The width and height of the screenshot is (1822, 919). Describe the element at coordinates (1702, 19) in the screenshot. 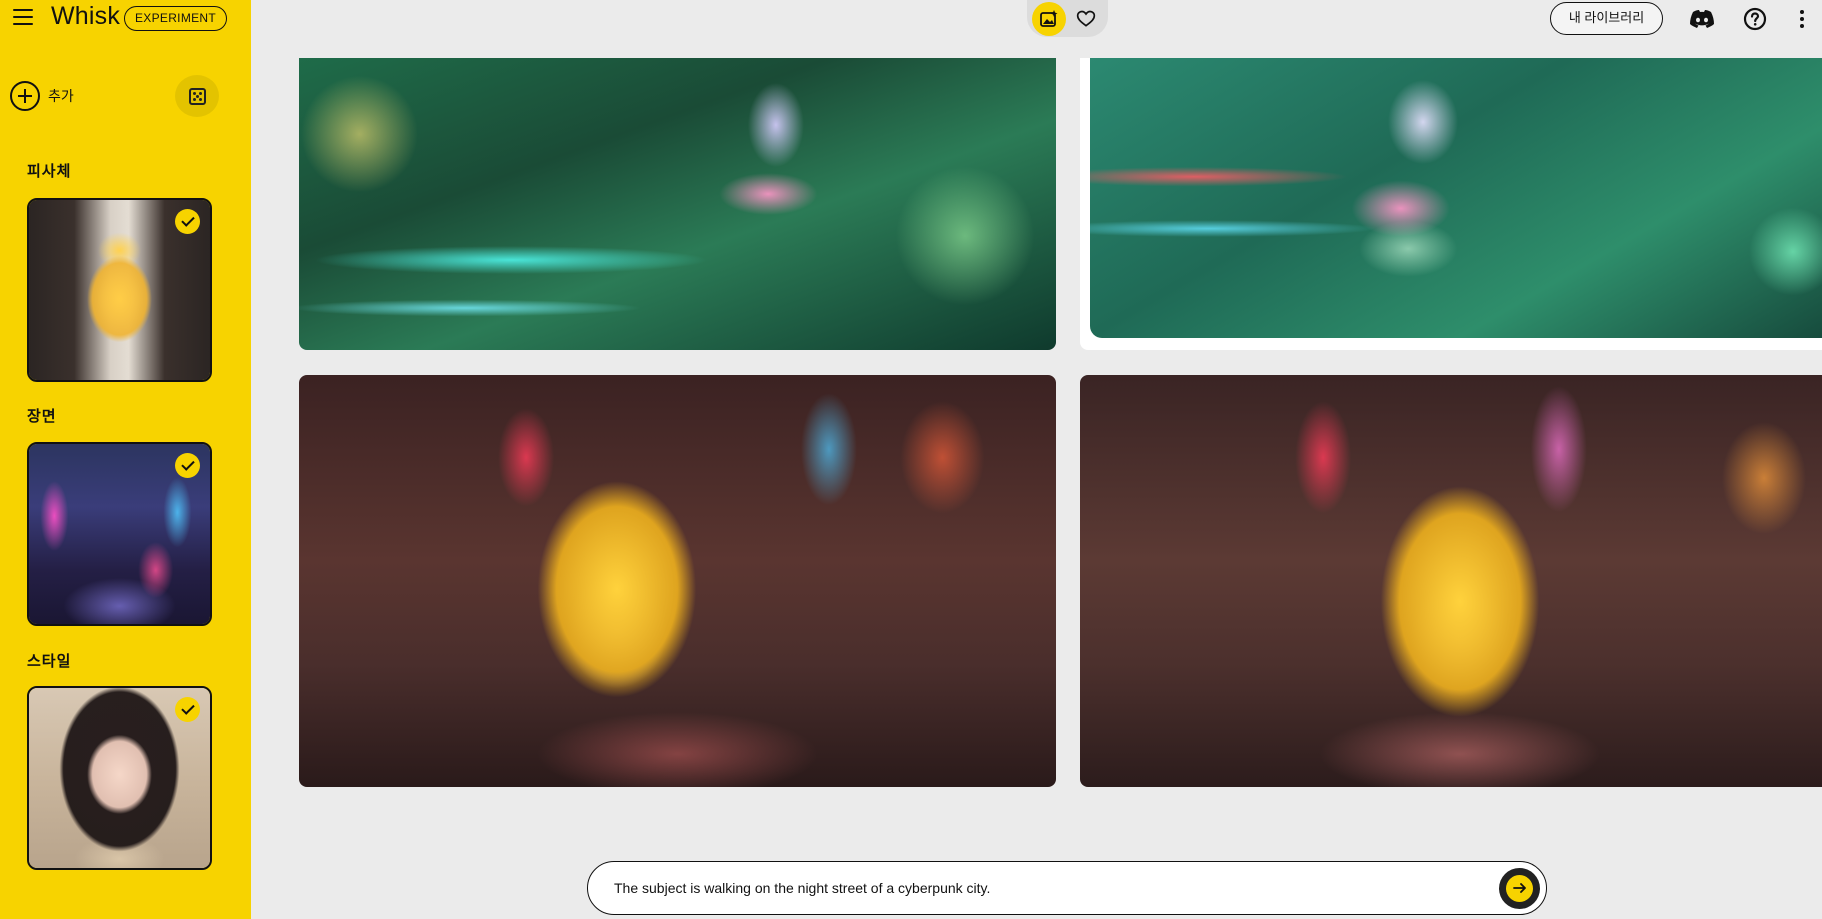

I see `discord-icon` at that location.